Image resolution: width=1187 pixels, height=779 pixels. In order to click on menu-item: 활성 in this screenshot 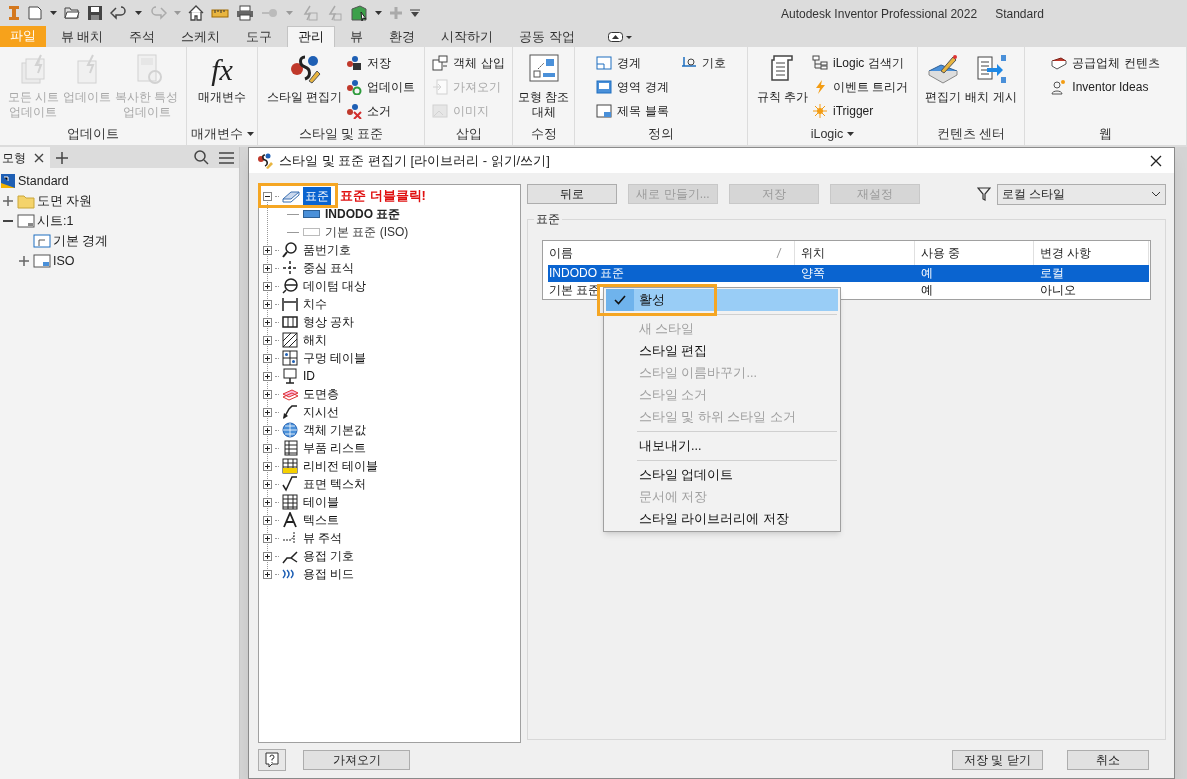, I will do `click(722, 300)`.